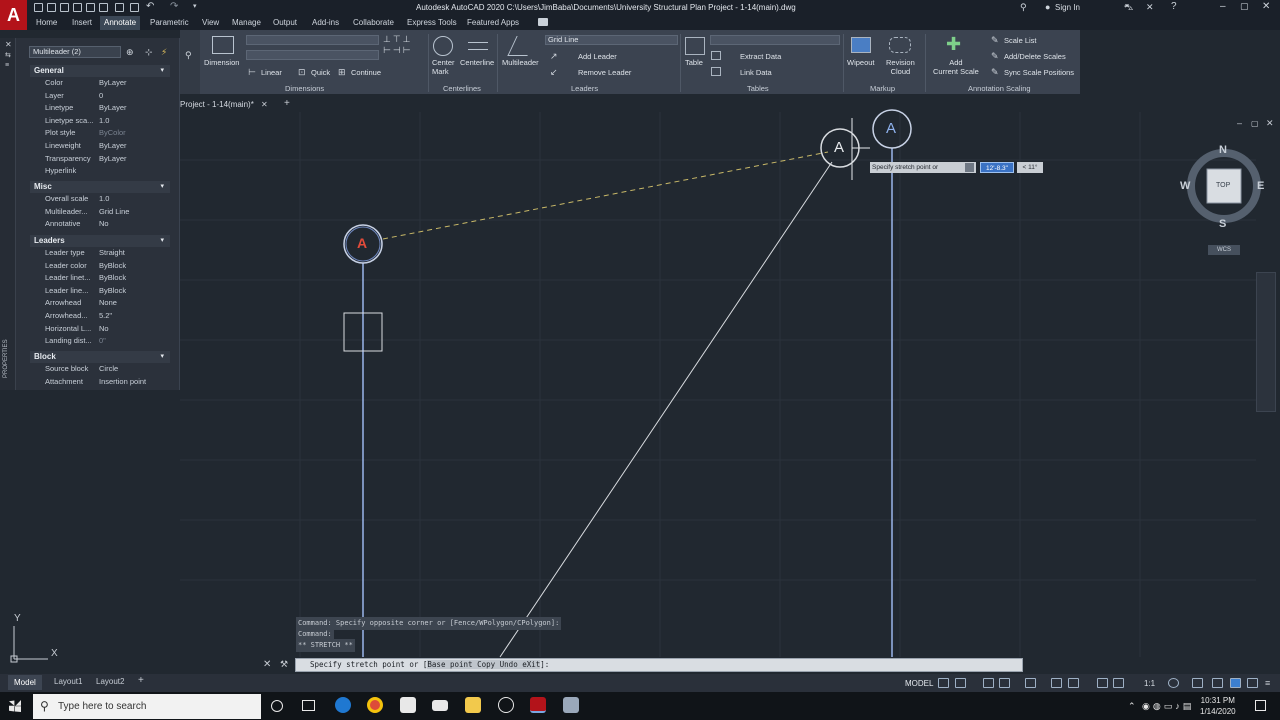 The height and width of the screenshot is (720, 1280). What do you see at coordinates (46, 22) in the screenshot?
I see `tab-home: Home` at bounding box center [46, 22].